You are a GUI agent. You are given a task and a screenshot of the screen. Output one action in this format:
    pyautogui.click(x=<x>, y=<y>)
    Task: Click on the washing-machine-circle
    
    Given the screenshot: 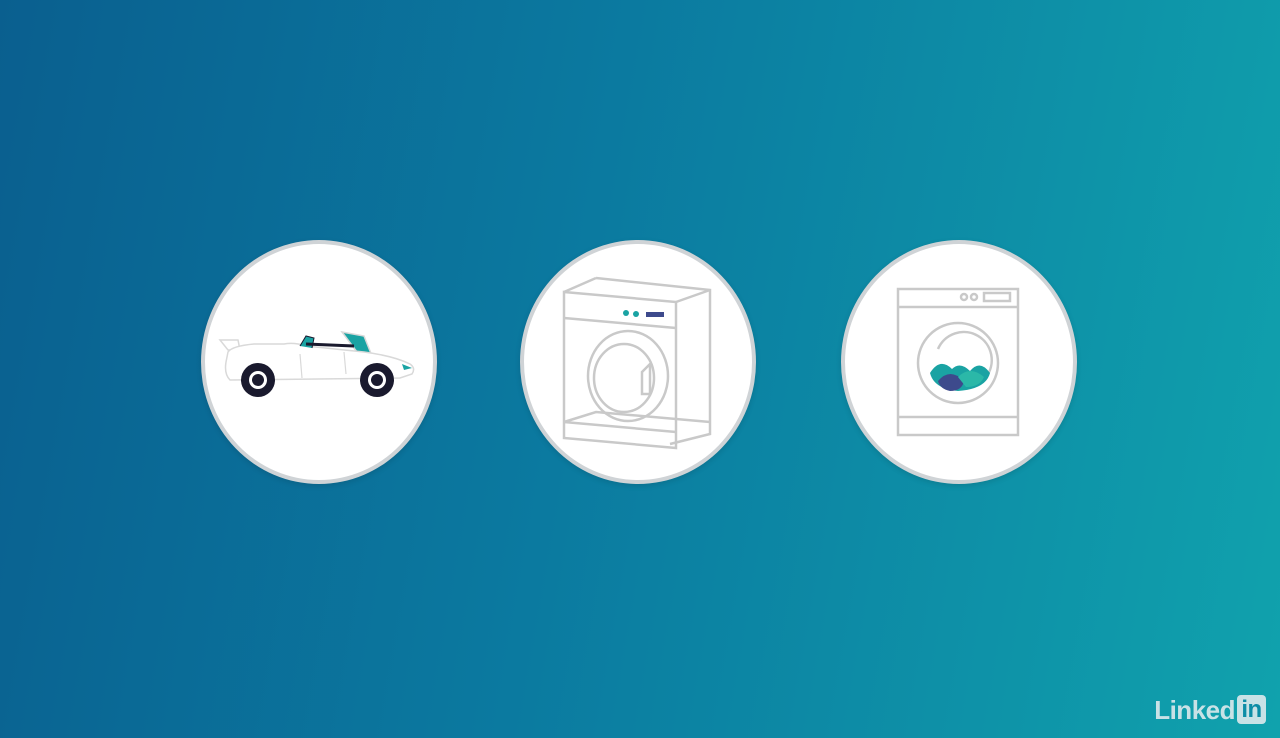 What is the action you would take?
    pyautogui.click(x=959, y=362)
    